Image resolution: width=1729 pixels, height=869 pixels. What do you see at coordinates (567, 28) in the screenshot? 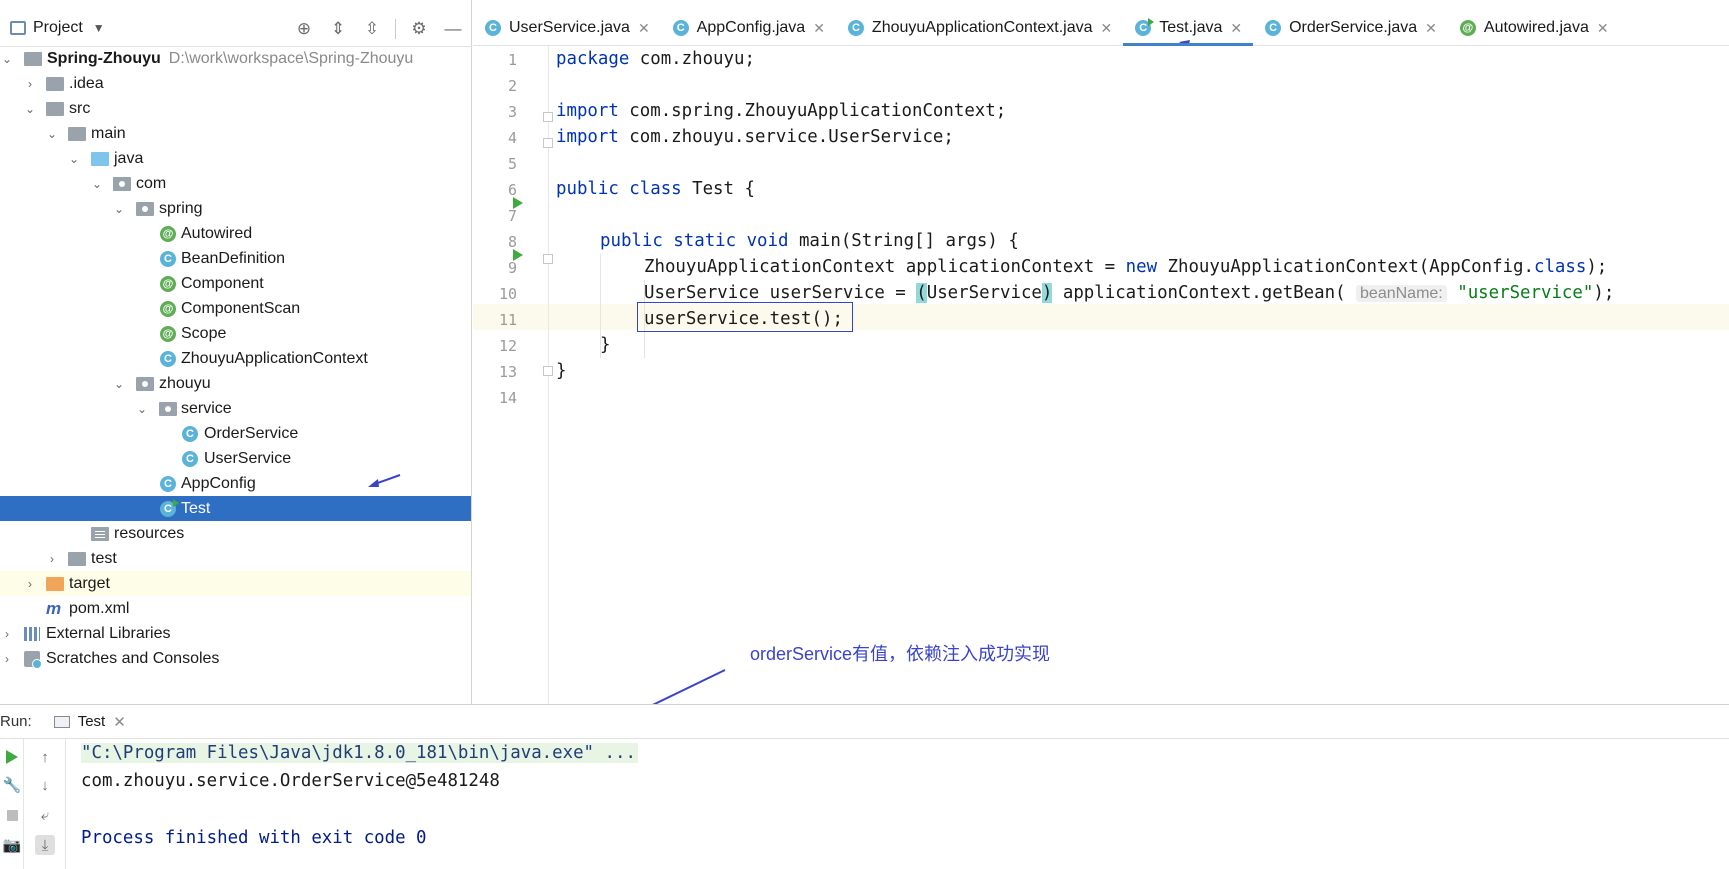
I see `tab-userservice-java: C UserService.java ✕` at bounding box center [567, 28].